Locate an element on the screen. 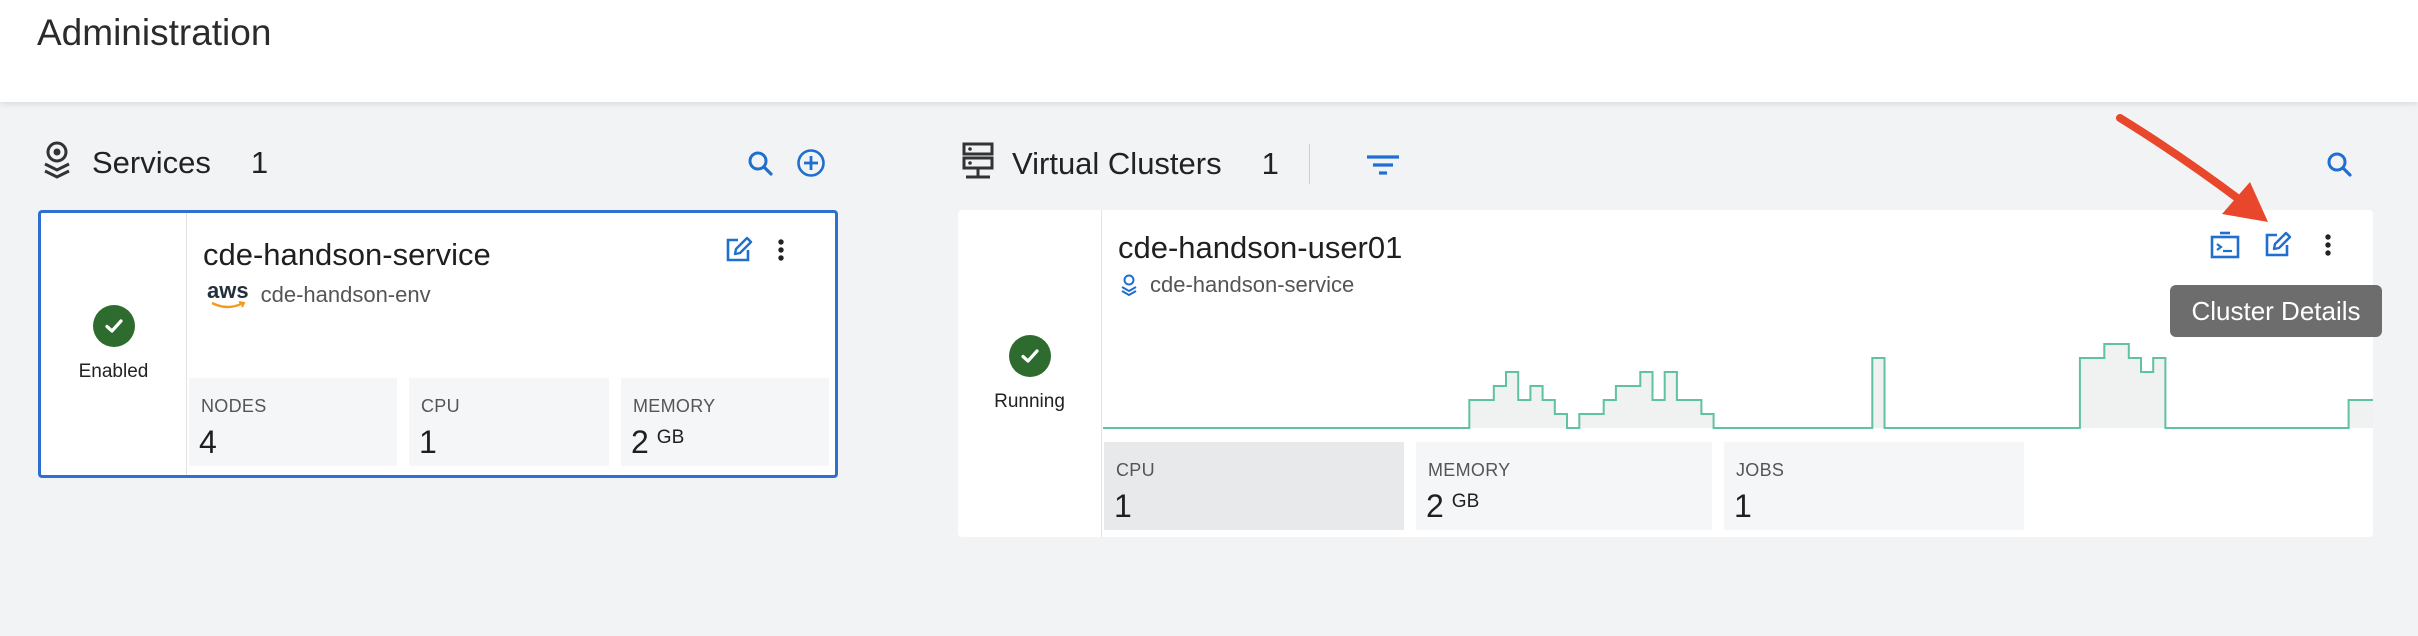 The height and width of the screenshot is (636, 2418). edit-service-icon is located at coordinates (738, 250).